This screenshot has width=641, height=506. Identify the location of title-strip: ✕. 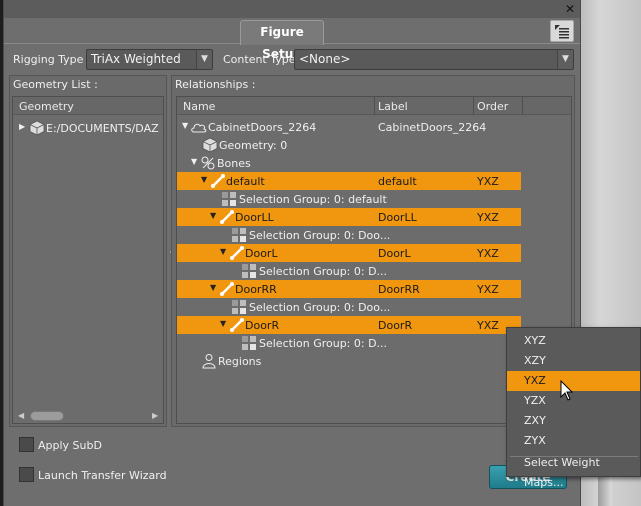
(292, 9).